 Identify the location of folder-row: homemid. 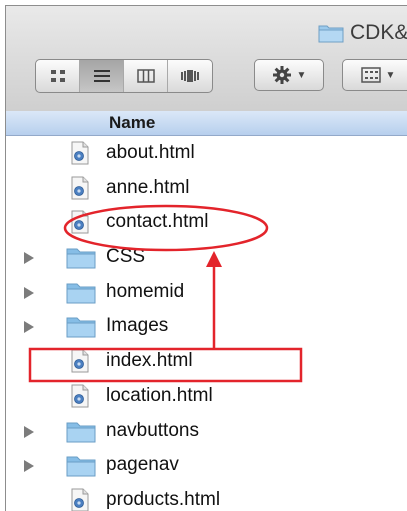
(206, 292).